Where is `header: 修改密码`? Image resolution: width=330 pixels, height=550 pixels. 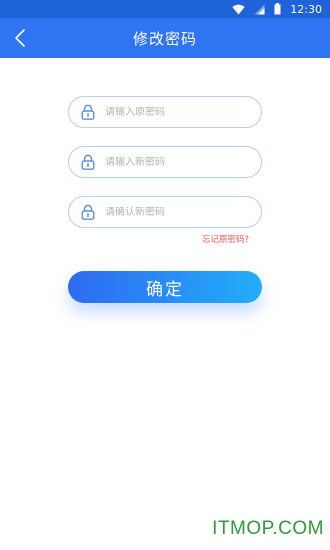 header: 修改密码 is located at coordinates (165, 38).